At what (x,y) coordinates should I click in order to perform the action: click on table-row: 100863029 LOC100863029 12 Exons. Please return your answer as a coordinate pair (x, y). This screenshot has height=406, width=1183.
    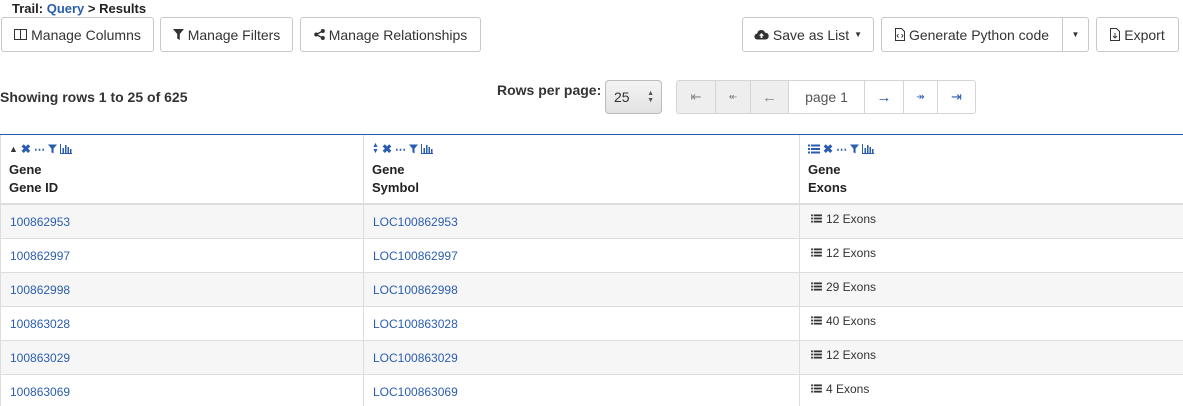
    Looking at the image, I should click on (591, 358).